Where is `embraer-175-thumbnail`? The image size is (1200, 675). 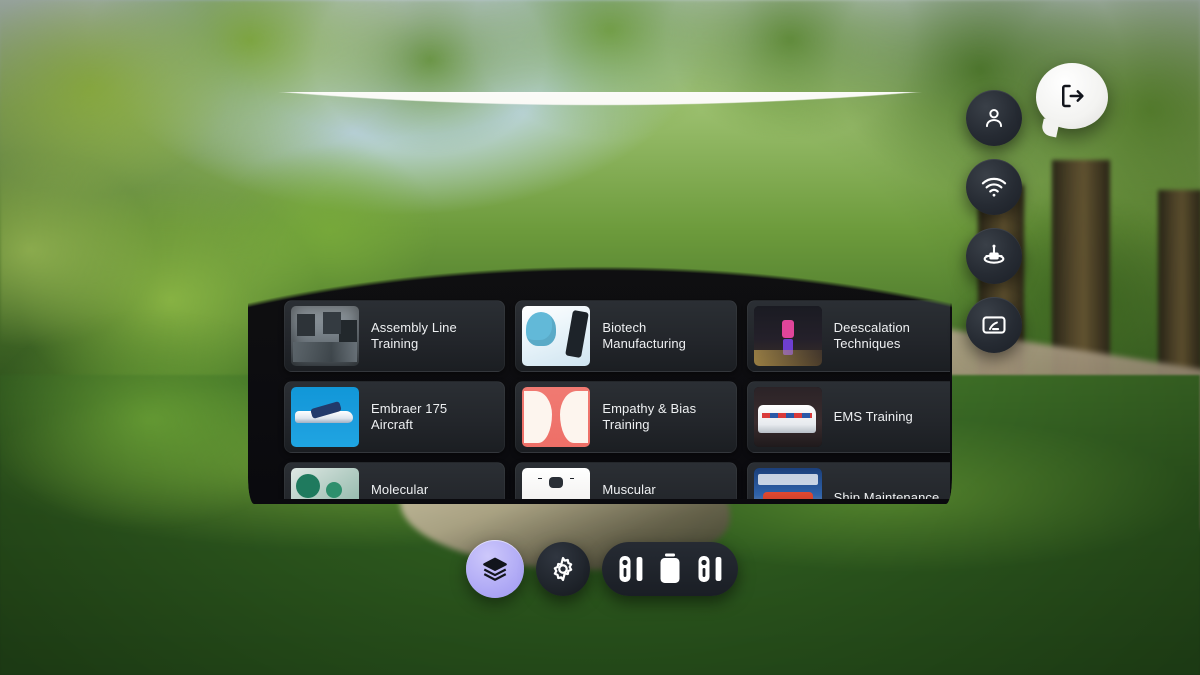
embraer-175-thumbnail is located at coordinates (325, 417).